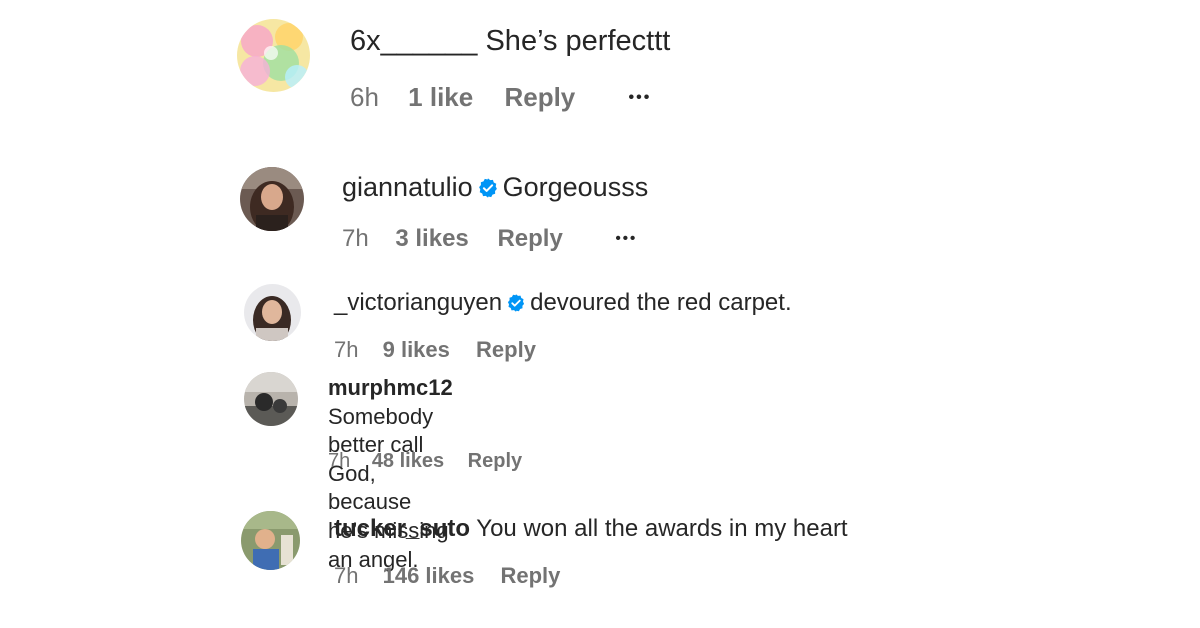 This screenshot has width=1200, height=628. Describe the element at coordinates (418, 302) in the screenshot. I see `comment-username: _victorianguyen` at that location.